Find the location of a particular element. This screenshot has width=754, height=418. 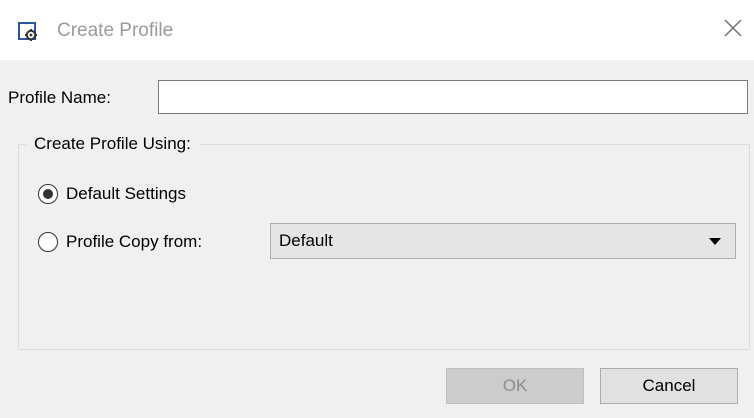

radio-profile-copy-from: Profile Copy from: is located at coordinates (120, 242).